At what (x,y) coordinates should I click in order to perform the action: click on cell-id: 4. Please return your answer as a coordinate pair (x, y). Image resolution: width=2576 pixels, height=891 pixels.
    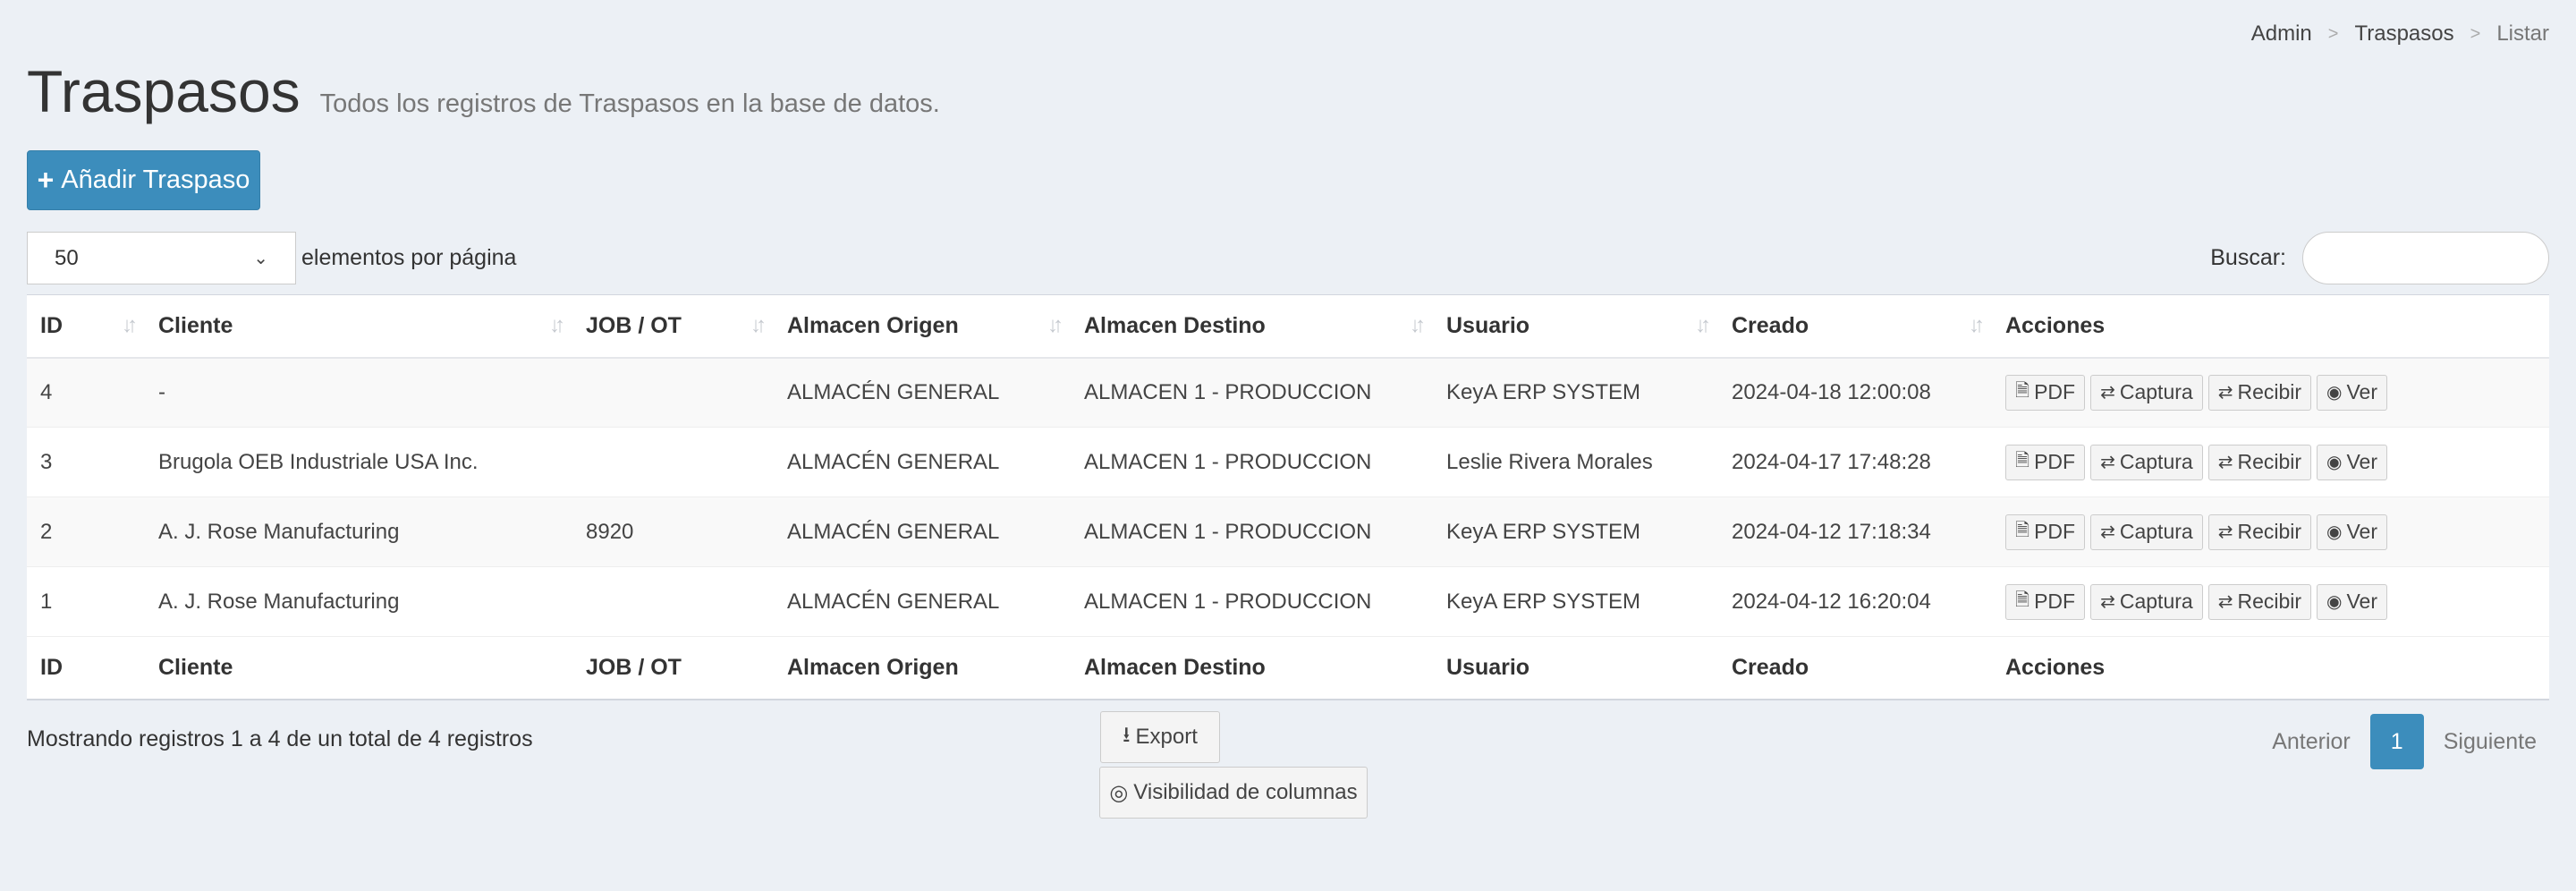
    Looking at the image, I should click on (86, 393).